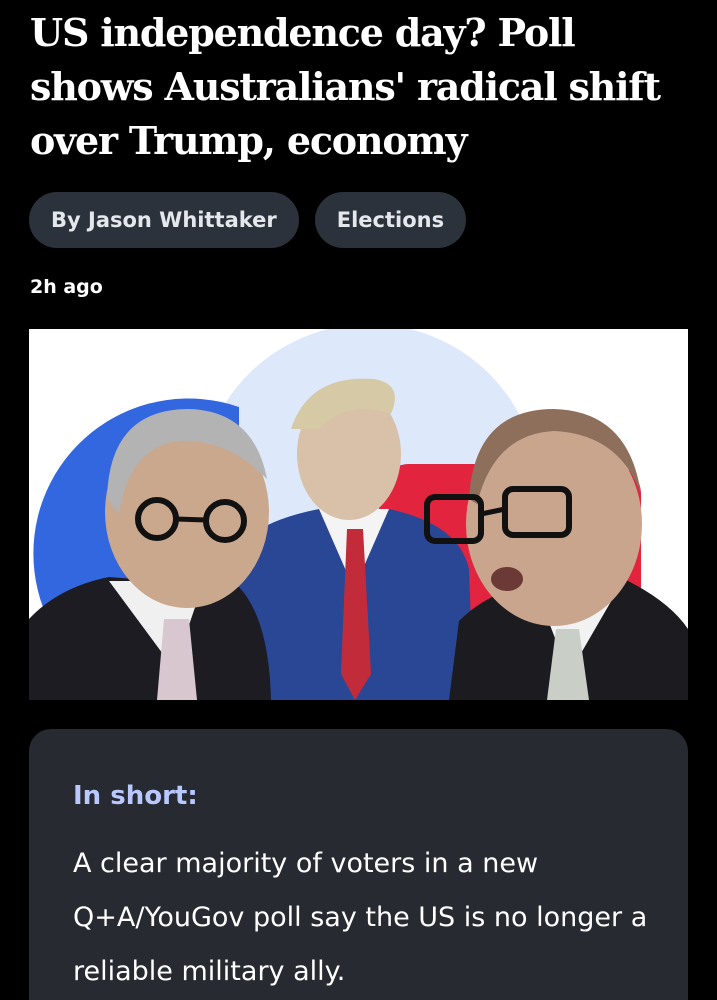 The height and width of the screenshot is (1000, 717). Describe the element at coordinates (507, 579) in the screenshot. I see `right-mouth` at that location.